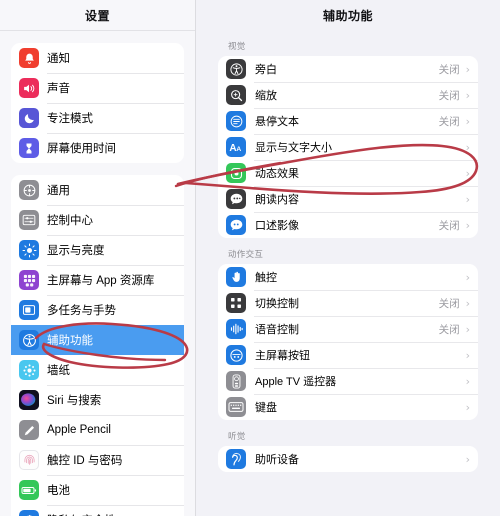  Describe the element at coordinates (97, 220) in the screenshot. I see `sidebar-item-row-1-1: 控制中心` at that location.